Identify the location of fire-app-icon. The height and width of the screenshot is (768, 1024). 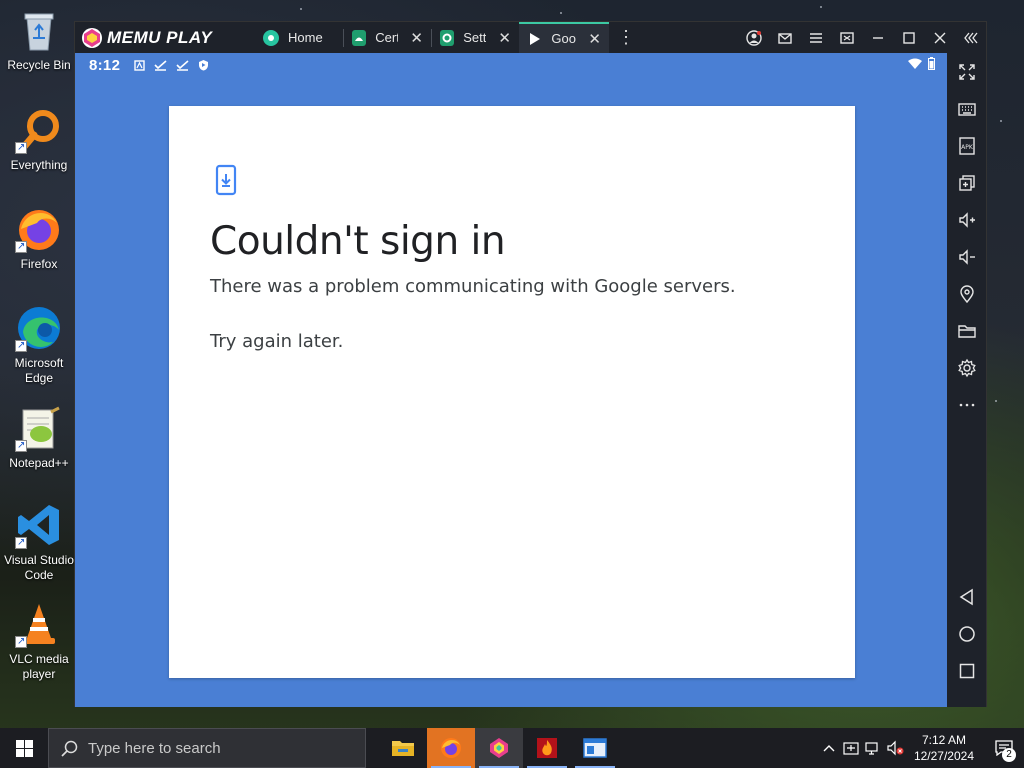
(547, 748).